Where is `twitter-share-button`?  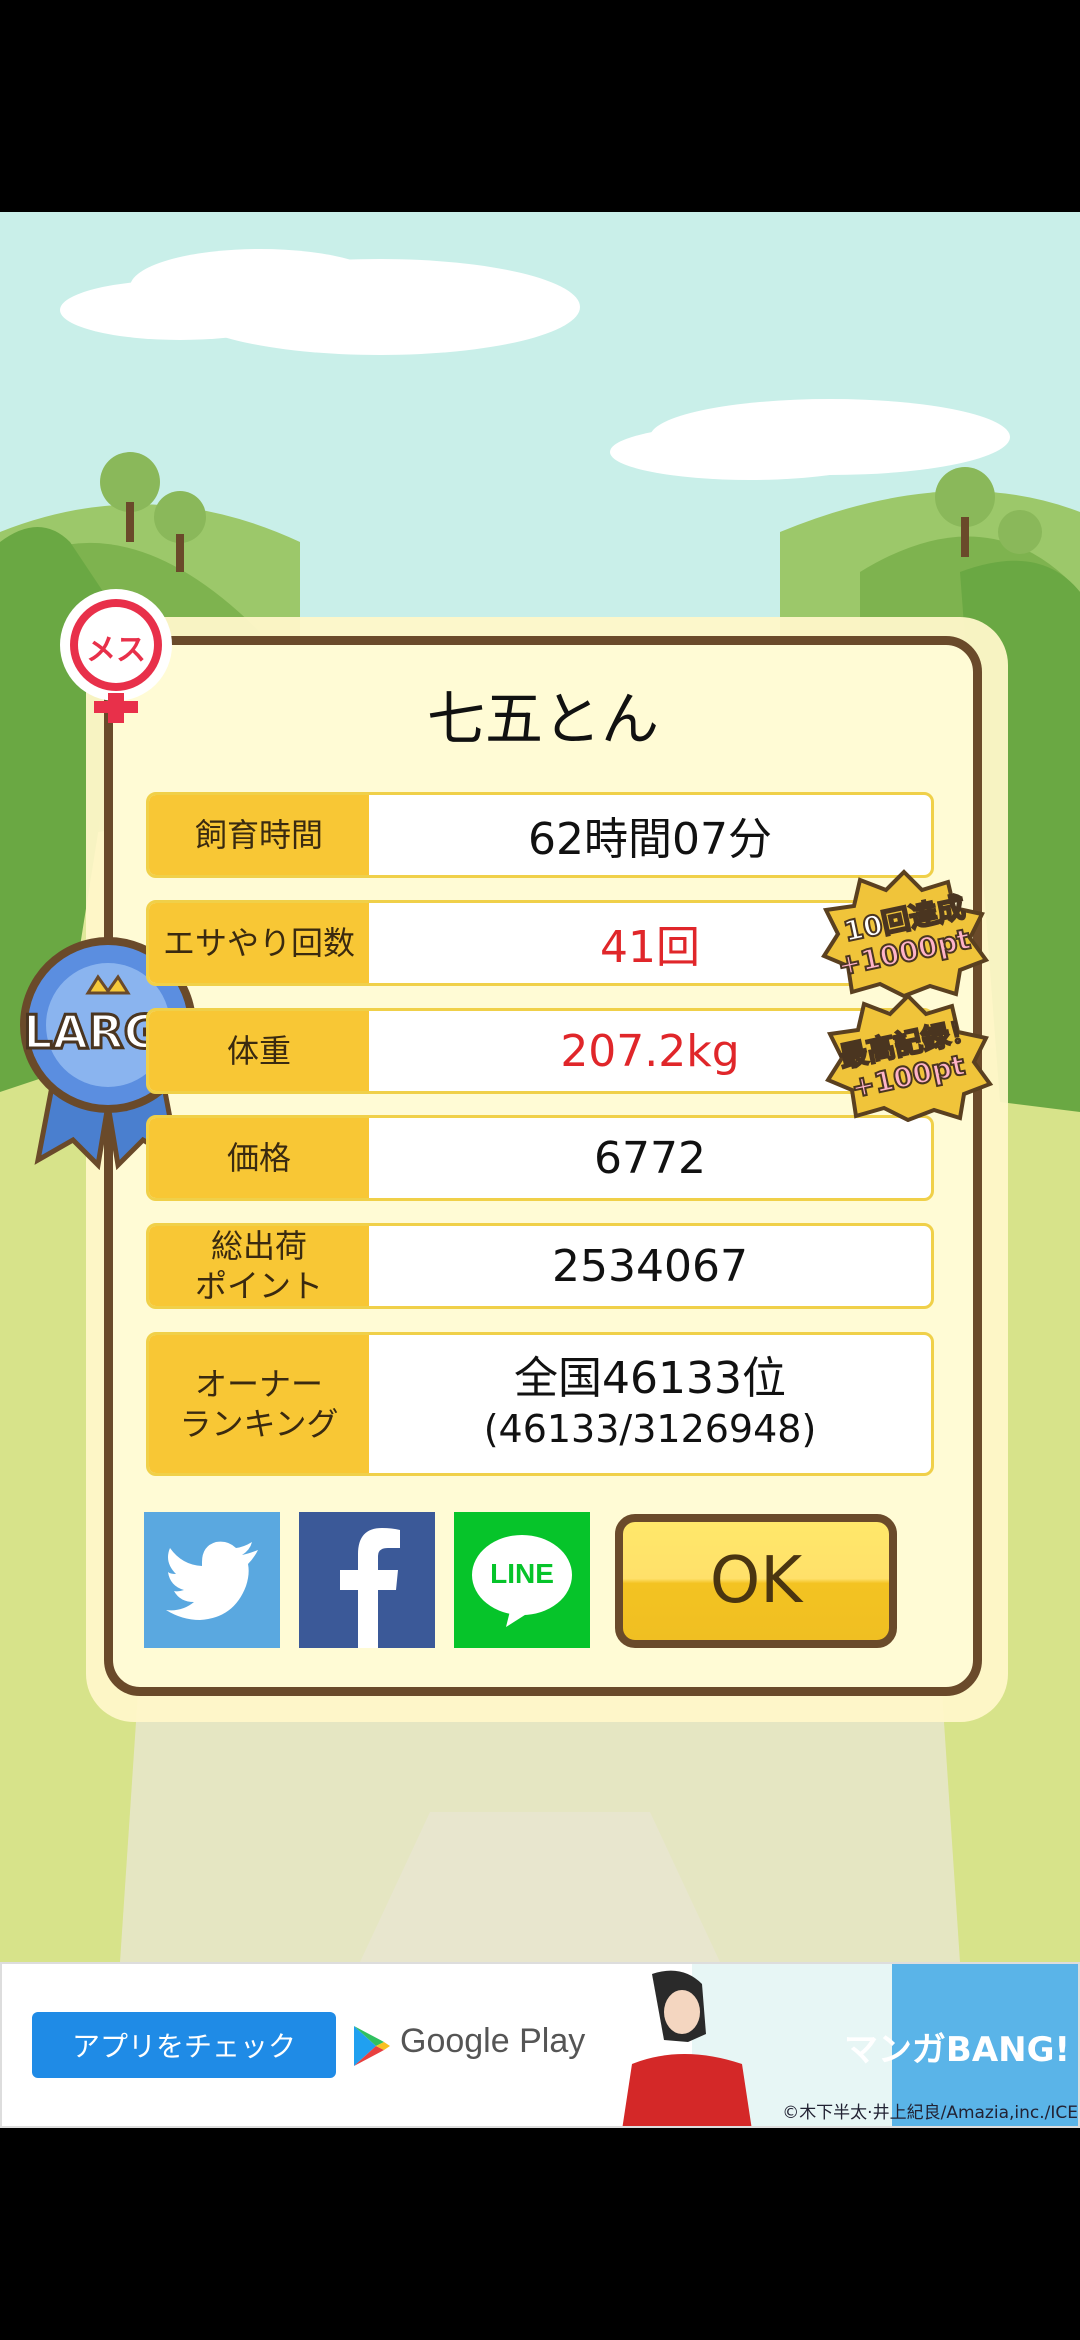
twitter-share-button is located at coordinates (212, 1580).